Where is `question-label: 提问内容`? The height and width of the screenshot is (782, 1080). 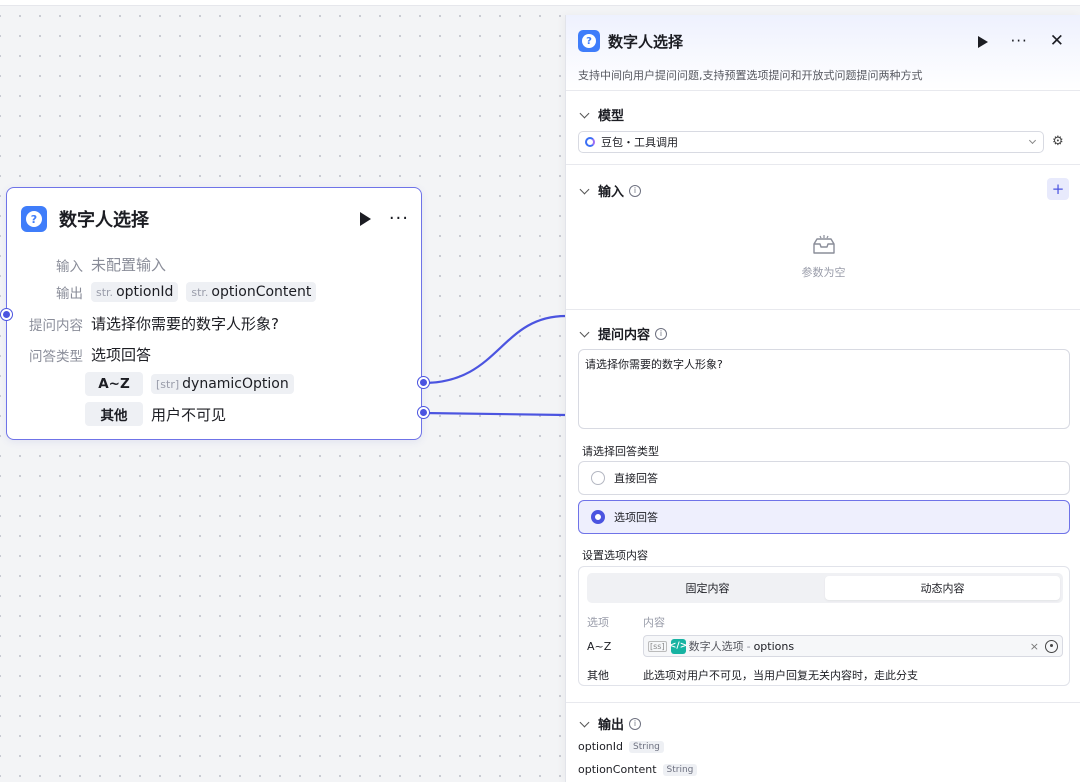 question-label: 提问内容 is located at coordinates (56, 325).